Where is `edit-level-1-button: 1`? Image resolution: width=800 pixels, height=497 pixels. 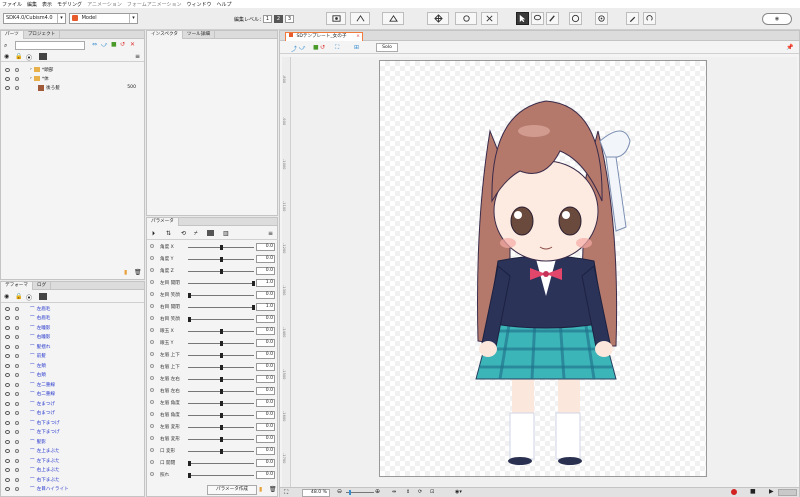 edit-level-1-button: 1 is located at coordinates (267, 19).